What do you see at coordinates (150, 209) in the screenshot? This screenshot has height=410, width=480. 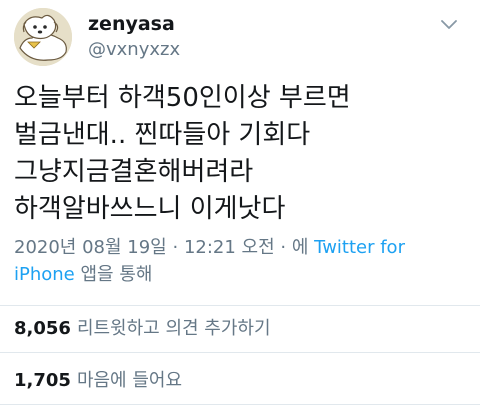 I see `tweet-line: 하객알바쓰느니 이게낫다` at bounding box center [150, 209].